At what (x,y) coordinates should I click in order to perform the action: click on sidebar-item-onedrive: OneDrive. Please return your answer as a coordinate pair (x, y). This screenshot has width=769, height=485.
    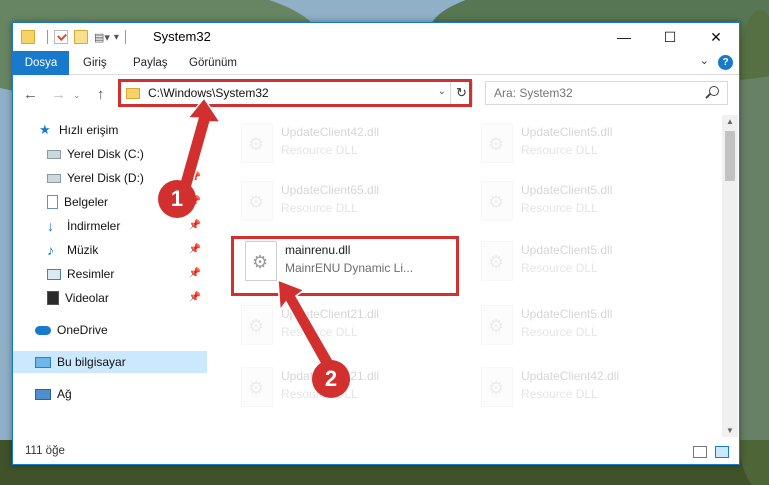
    Looking at the image, I should click on (110, 330).